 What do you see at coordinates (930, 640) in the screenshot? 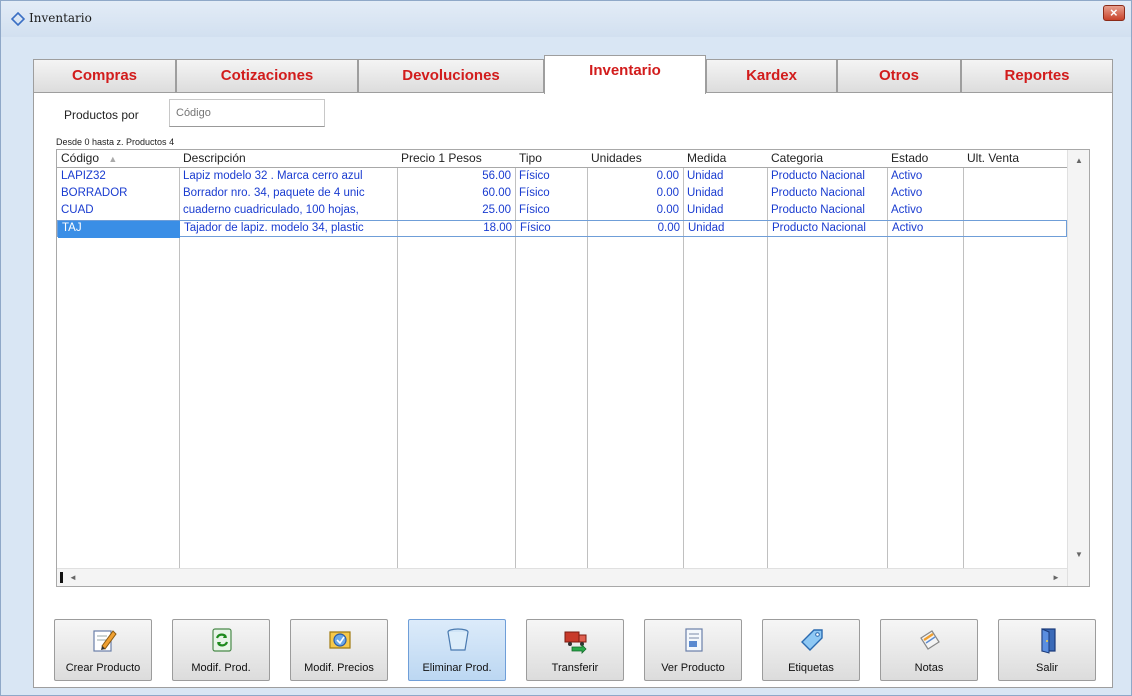
I see `notes-icon` at bounding box center [930, 640].